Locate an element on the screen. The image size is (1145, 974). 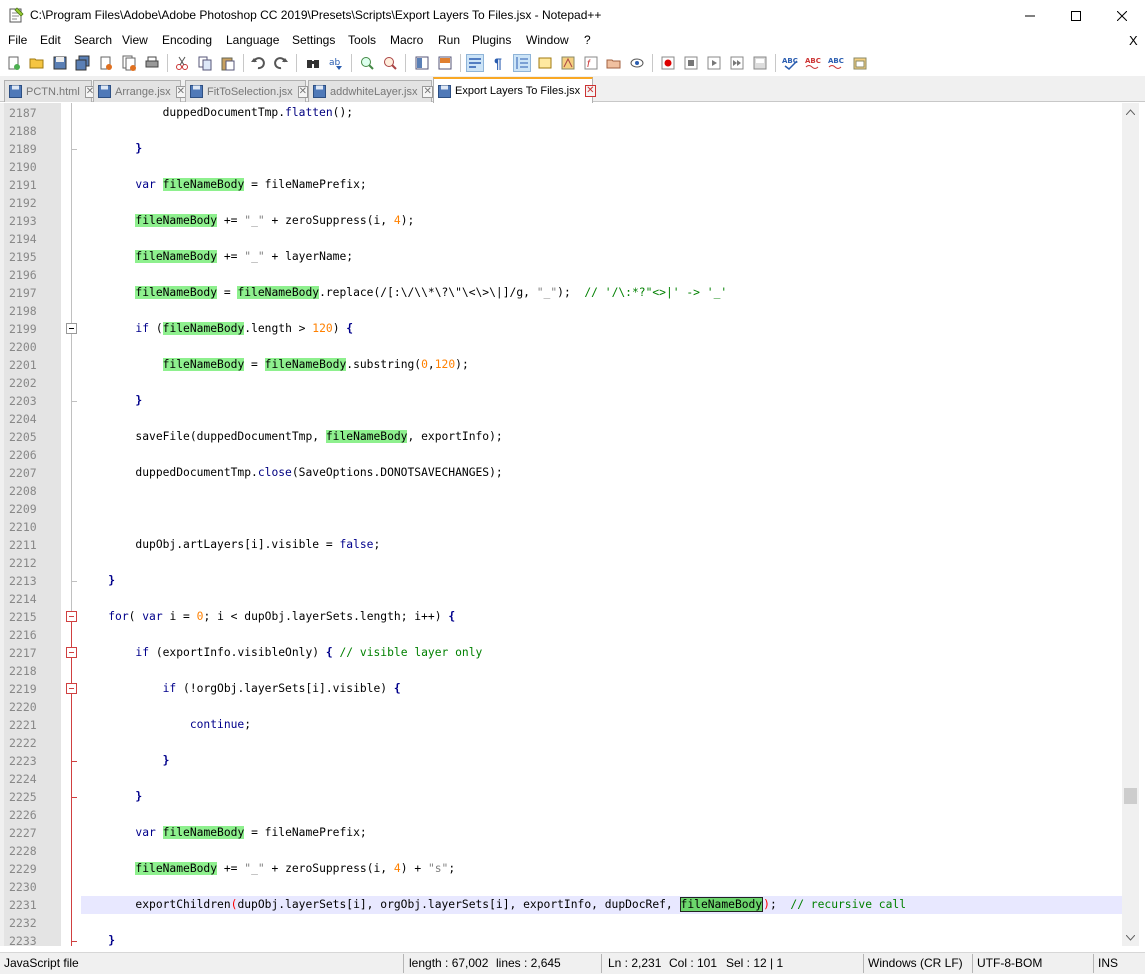
tab-arrange-jsx: Arrange.jsx ✕ is located at coordinates (140, 91).